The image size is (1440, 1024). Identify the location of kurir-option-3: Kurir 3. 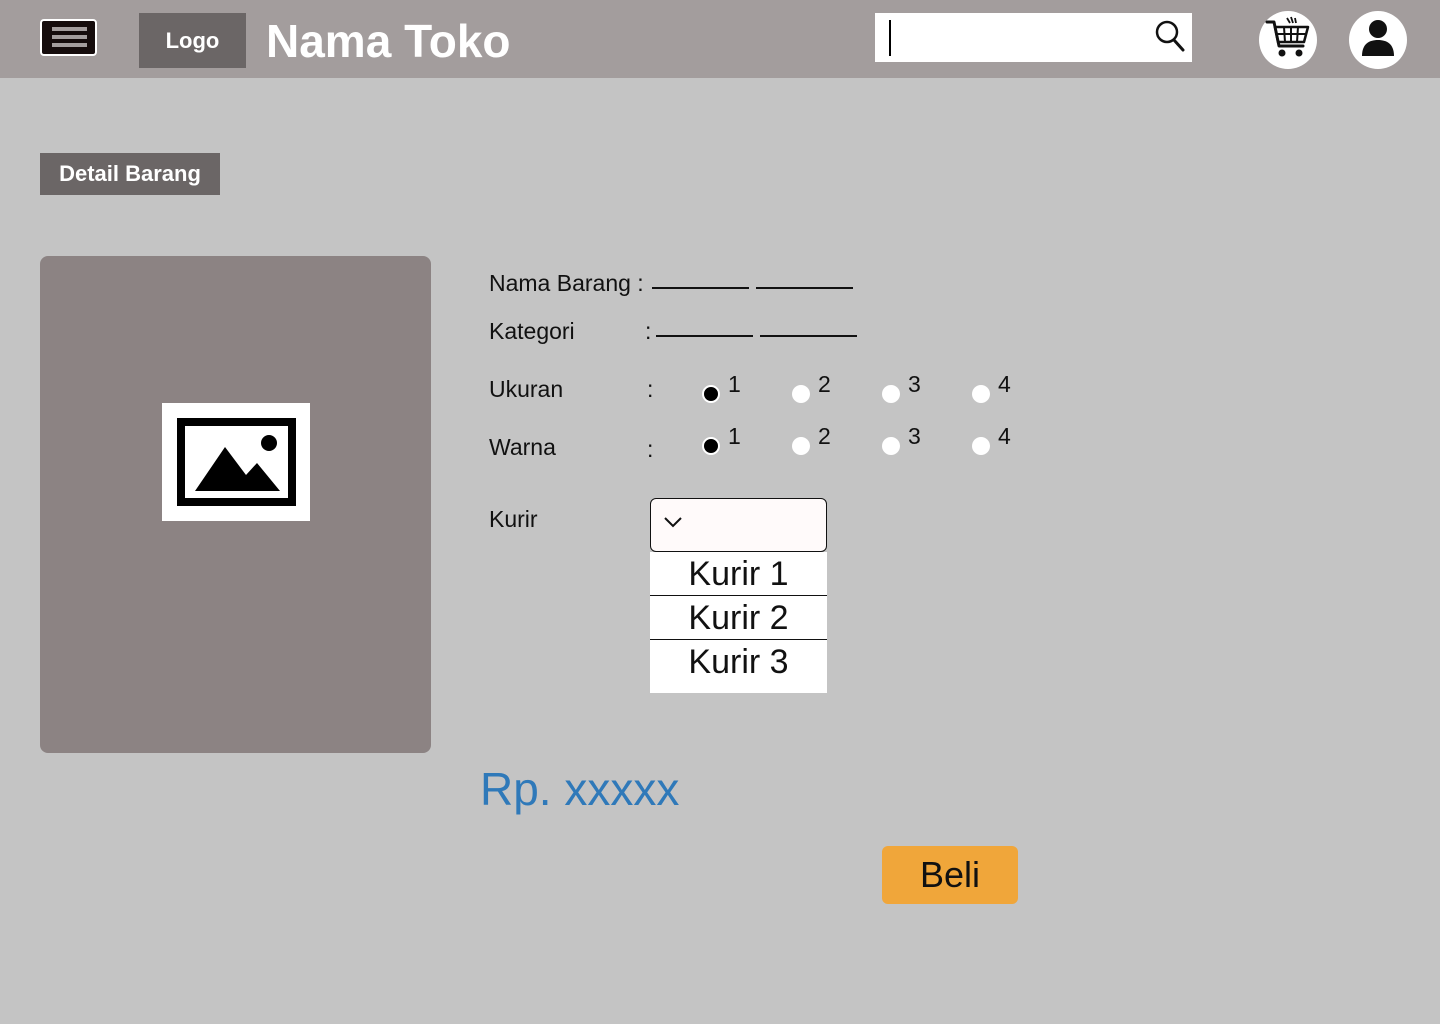
(738, 662).